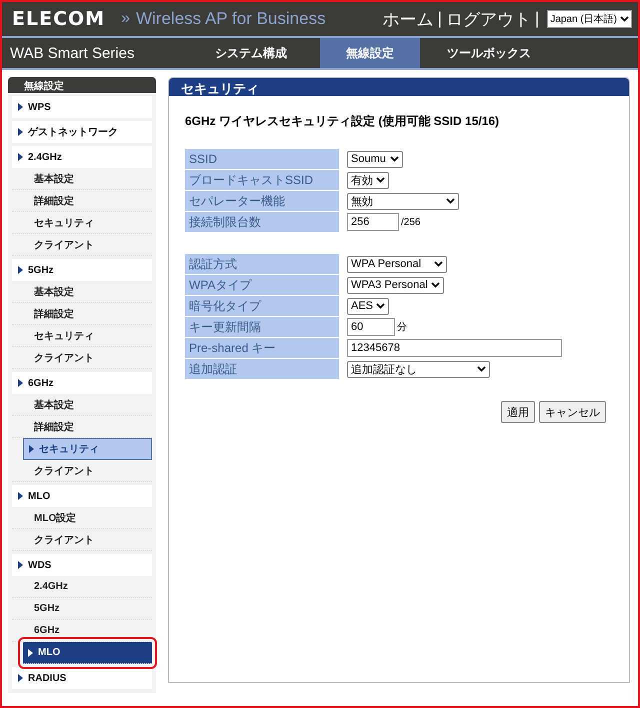  Describe the element at coordinates (262, 285) in the screenshot. I see `field-label: WPAタイプ` at that location.